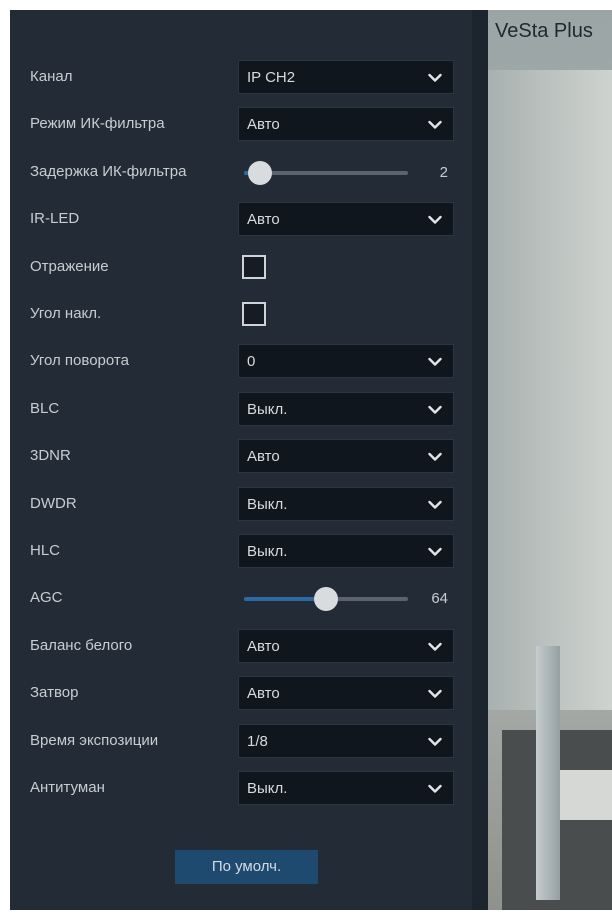 The image size is (612, 917). What do you see at coordinates (267, 409) in the screenshot?
I see `blc-value: Выкл.` at bounding box center [267, 409].